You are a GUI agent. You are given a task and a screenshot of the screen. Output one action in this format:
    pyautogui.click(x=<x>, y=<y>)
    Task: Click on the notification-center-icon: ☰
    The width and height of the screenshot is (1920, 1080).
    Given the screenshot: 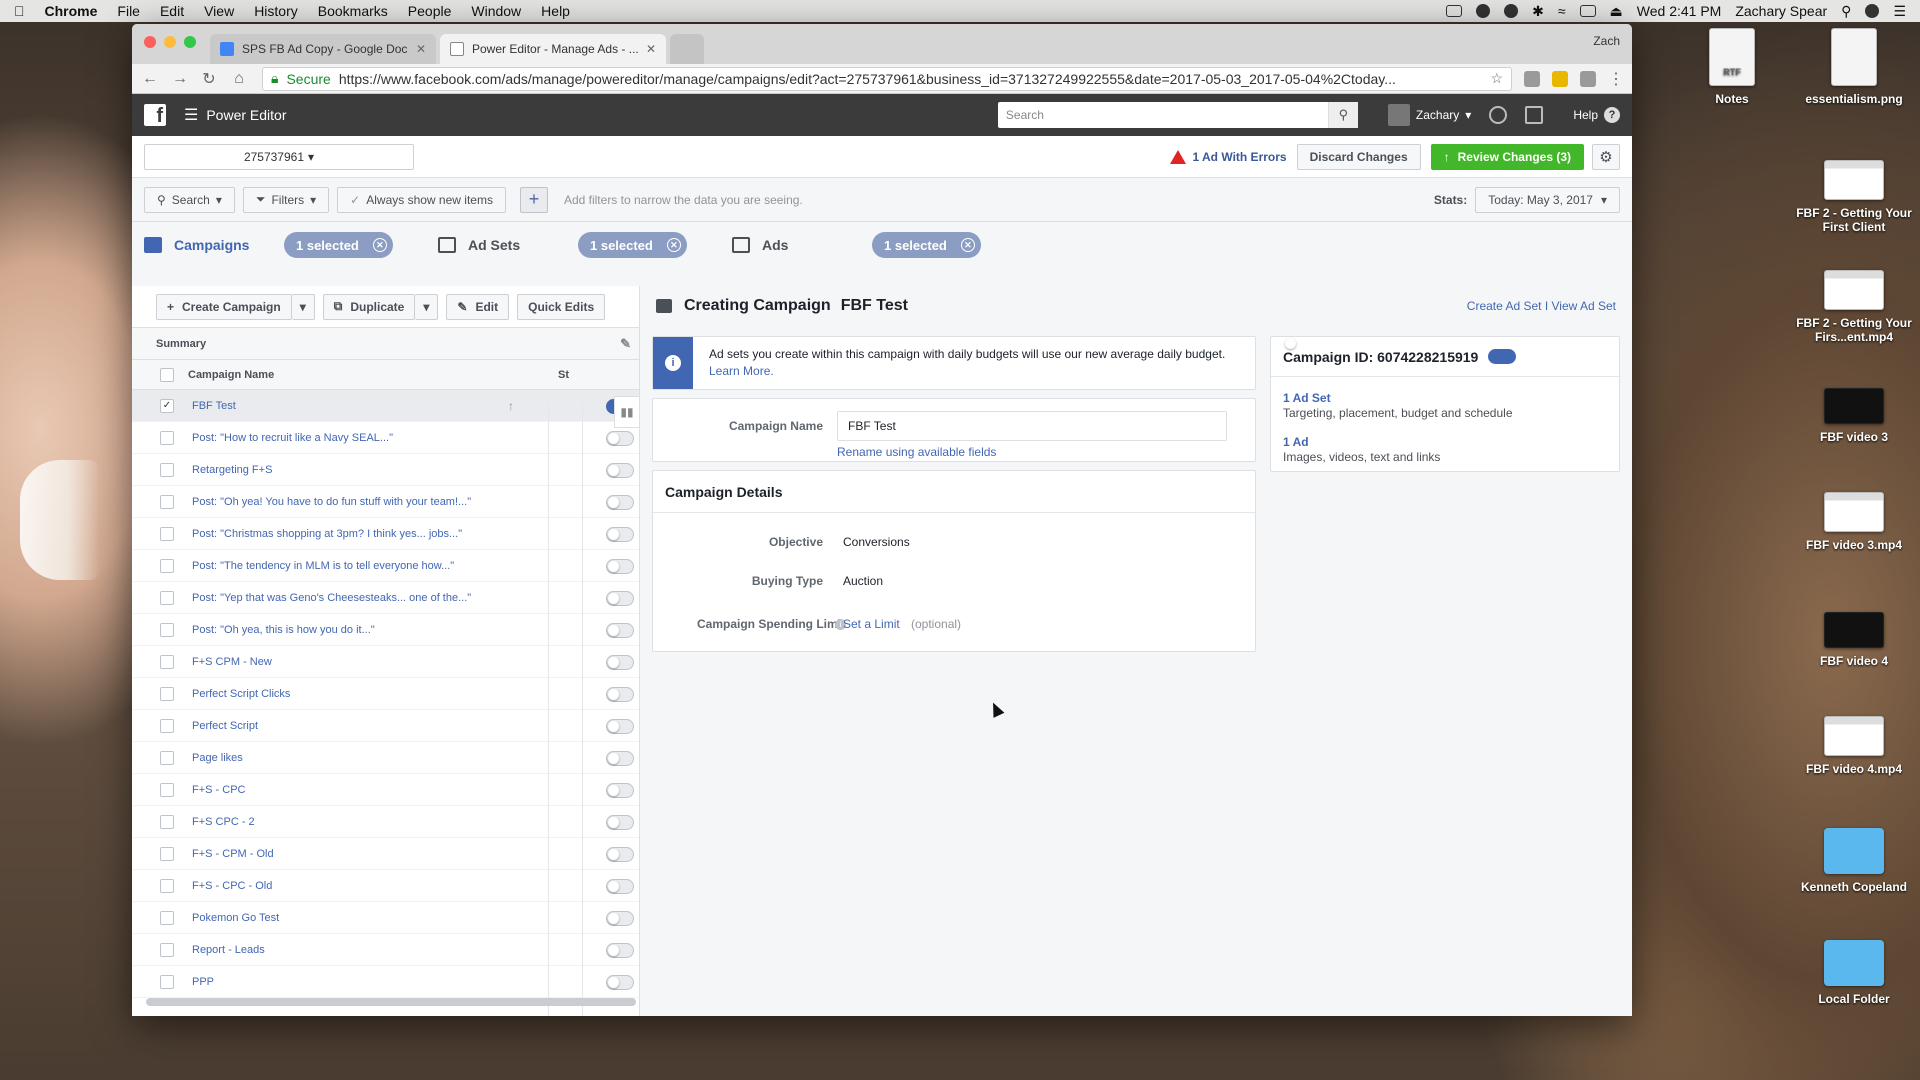 What is the action you would take?
    pyautogui.click(x=1899, y=11)
    